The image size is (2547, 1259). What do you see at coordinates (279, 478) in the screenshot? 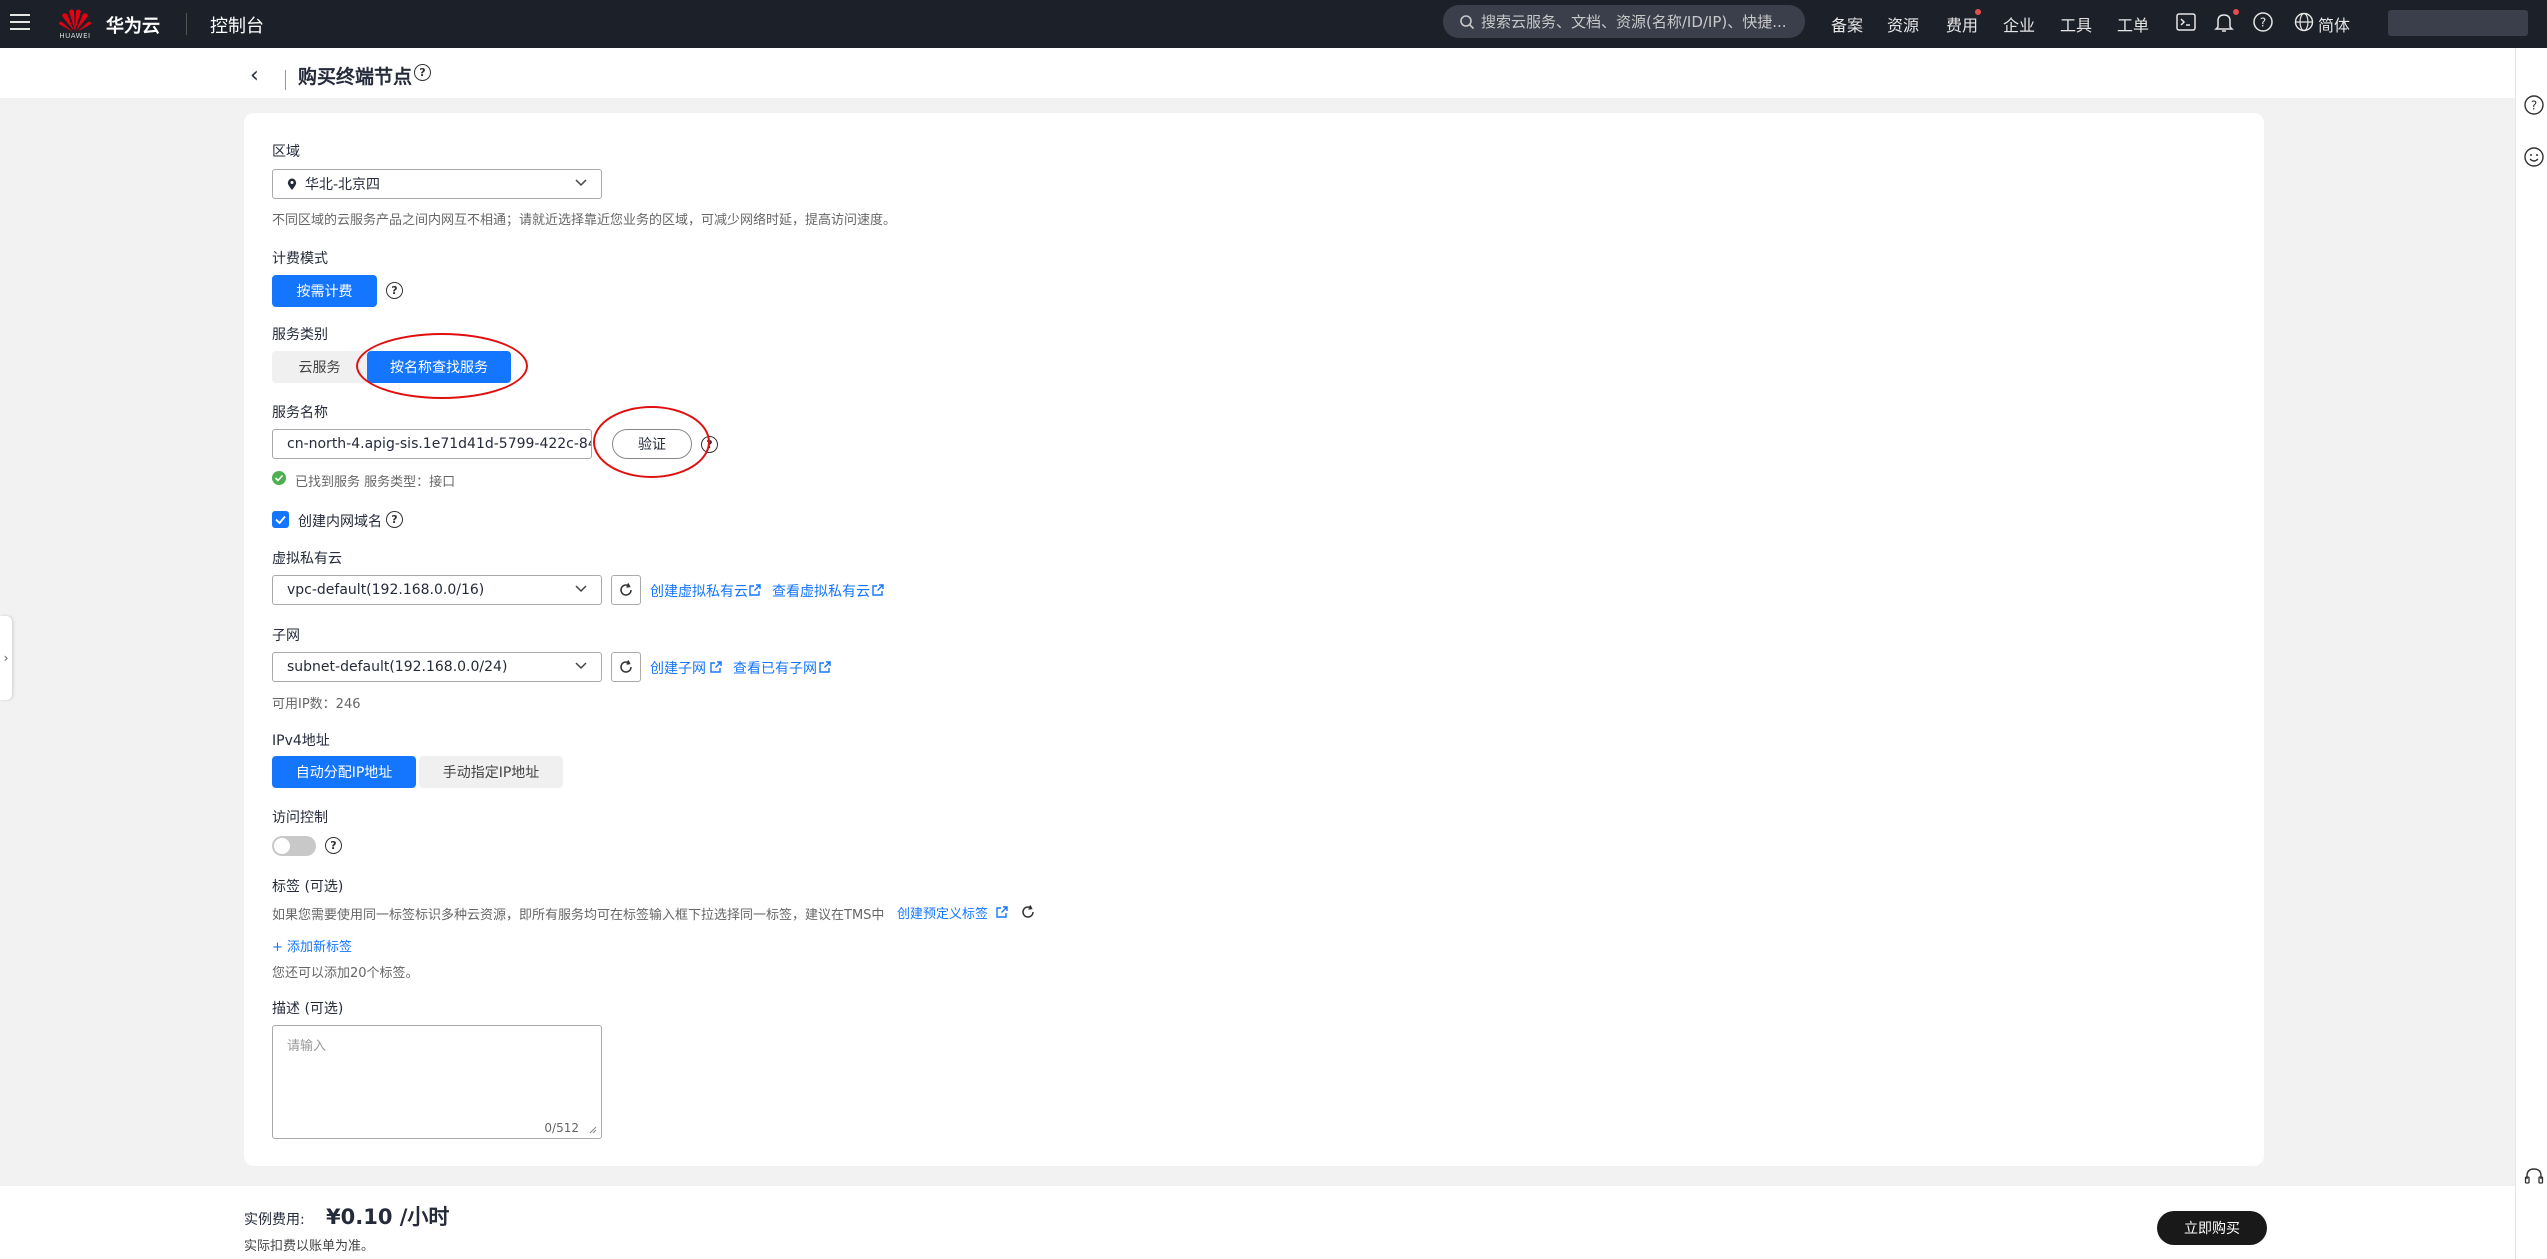
I see `success-check-icon` at bounding box center [279, 478].